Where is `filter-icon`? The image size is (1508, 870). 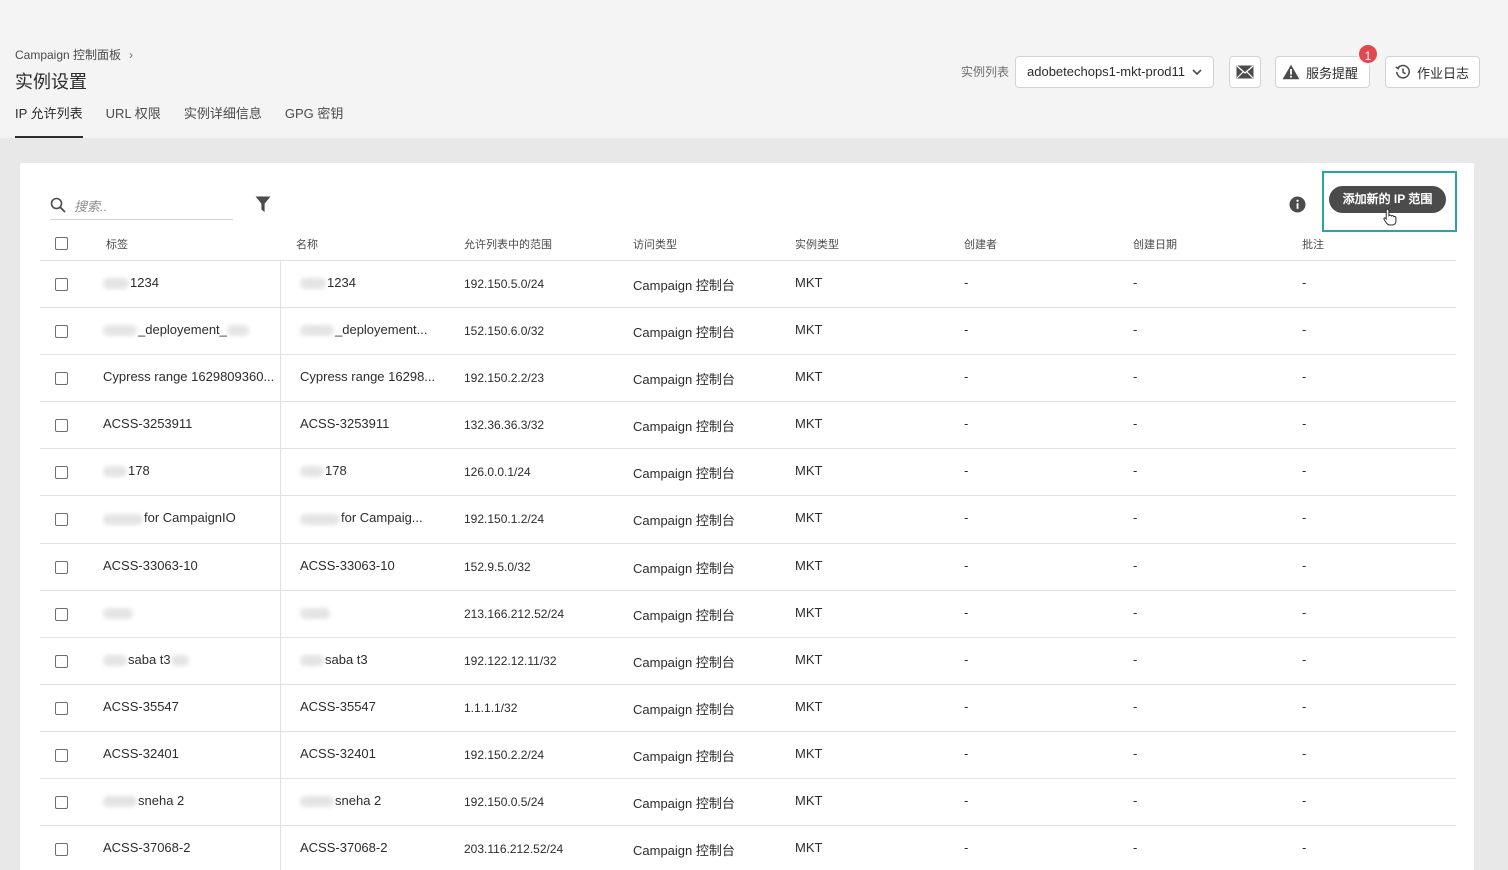 filter-icon is located at coordinates (263, 204).